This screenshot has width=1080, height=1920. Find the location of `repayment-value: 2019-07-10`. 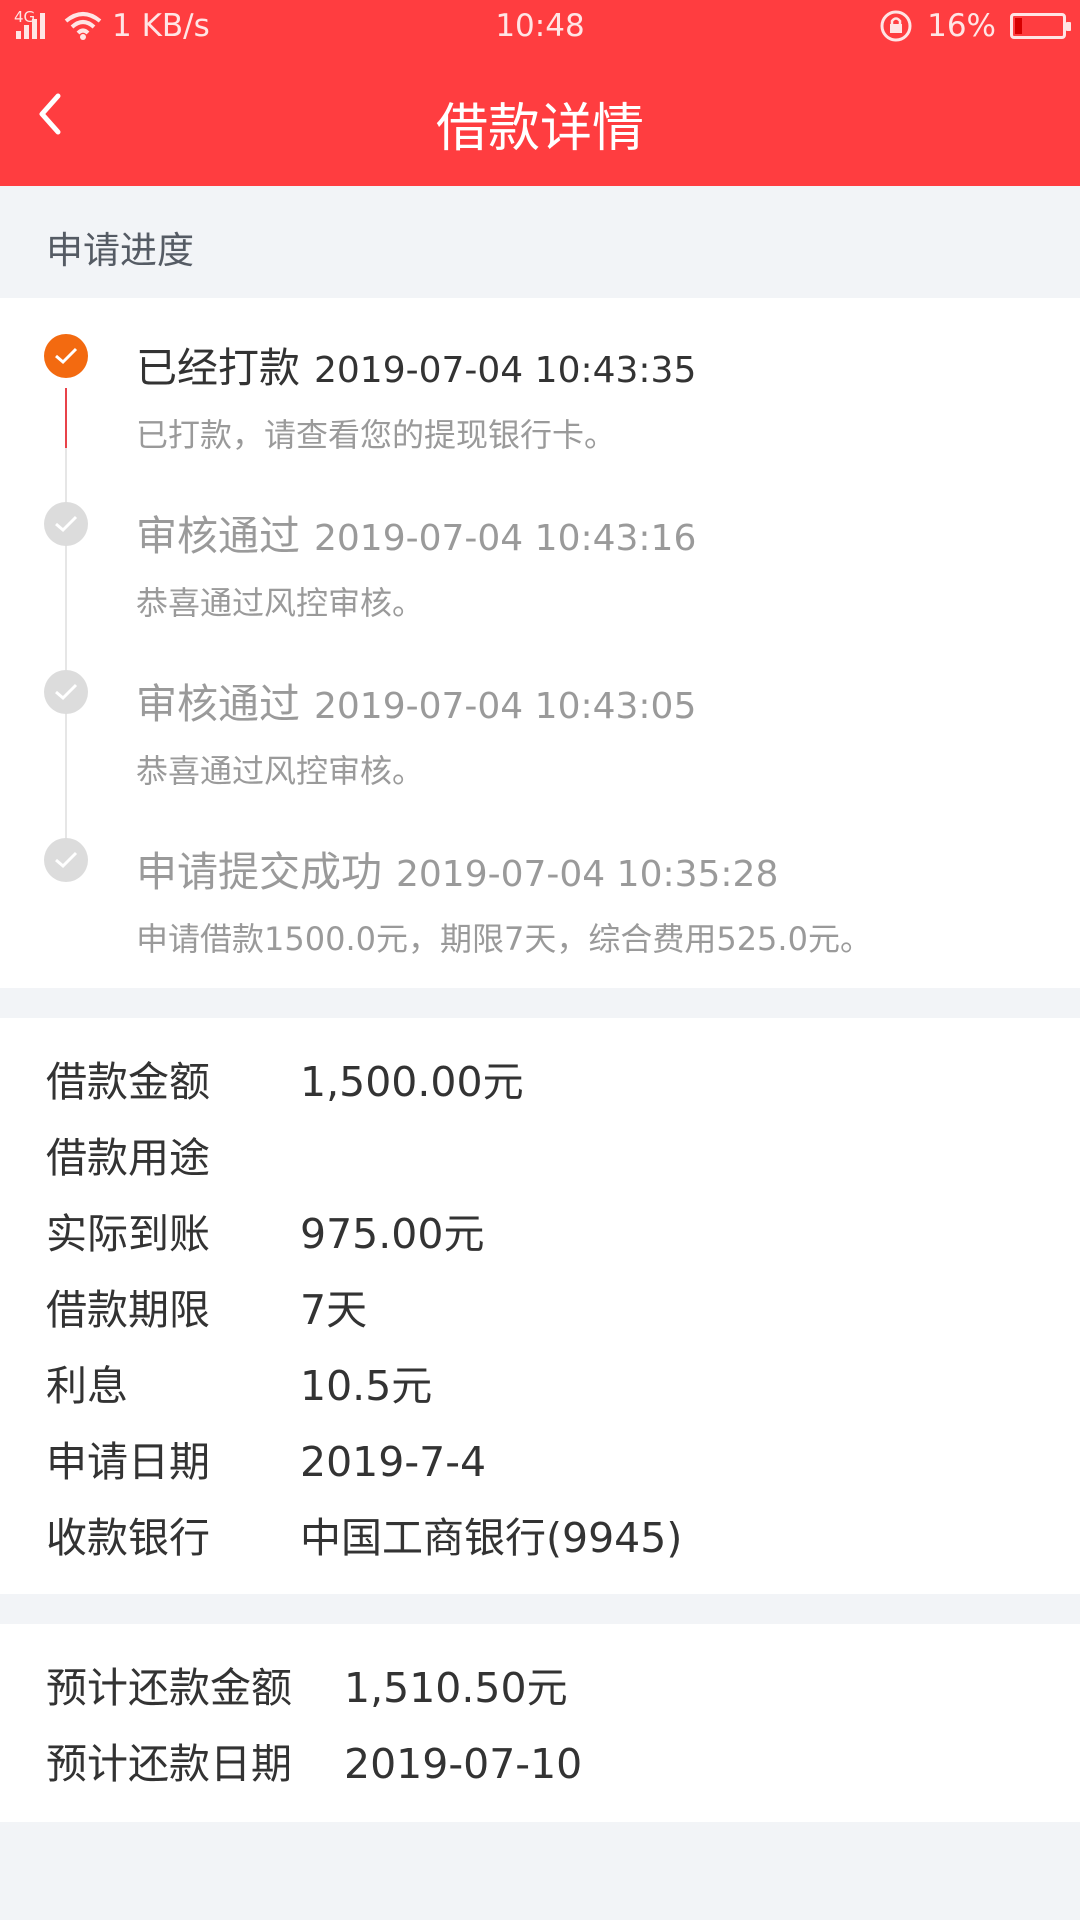

repayment-value: 2019-07-10 is located at coordinates (463, 1764).